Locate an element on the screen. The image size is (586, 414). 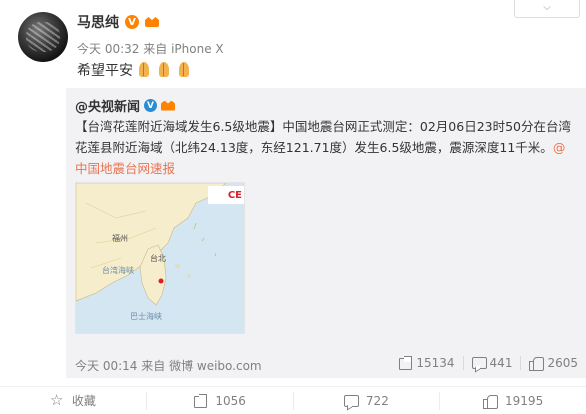
share-button: 1056 is located at coordinates (219, 400).